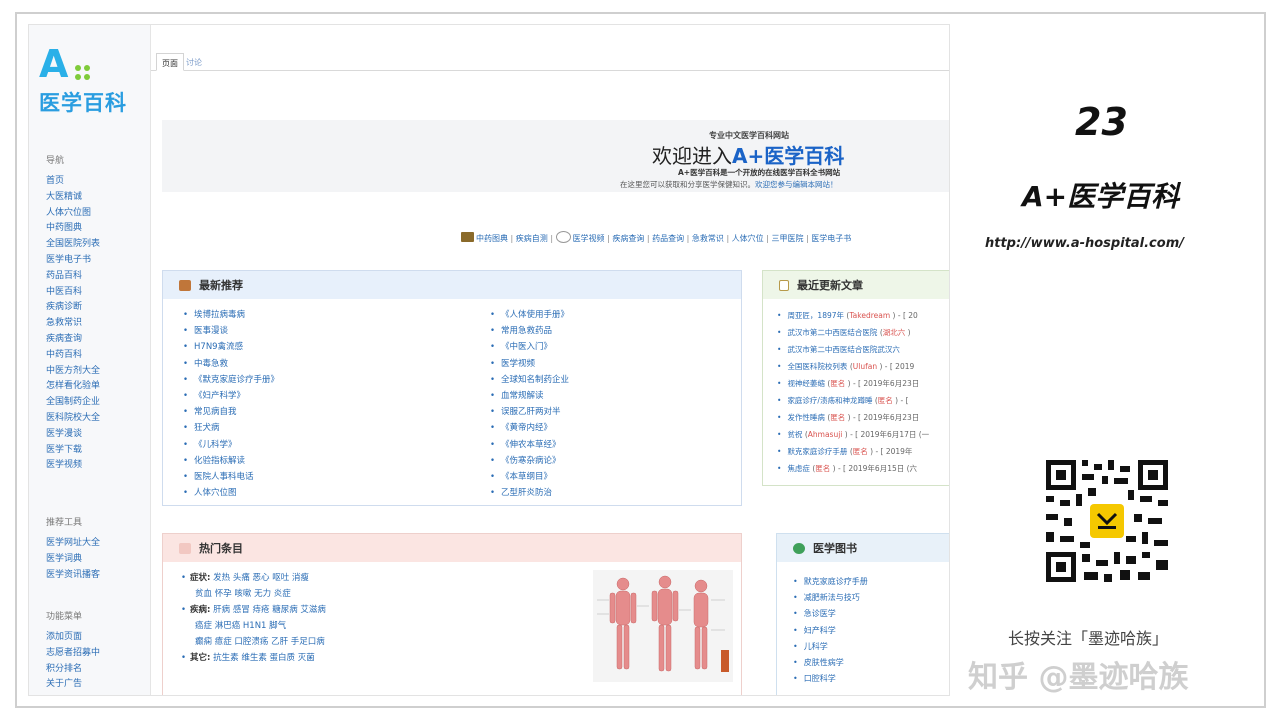  Describe the element at coordinates (264, 658) in the screenshot. I see `other-links-a: 抗生素 维生素 蛋白质 灭菌` at that location.